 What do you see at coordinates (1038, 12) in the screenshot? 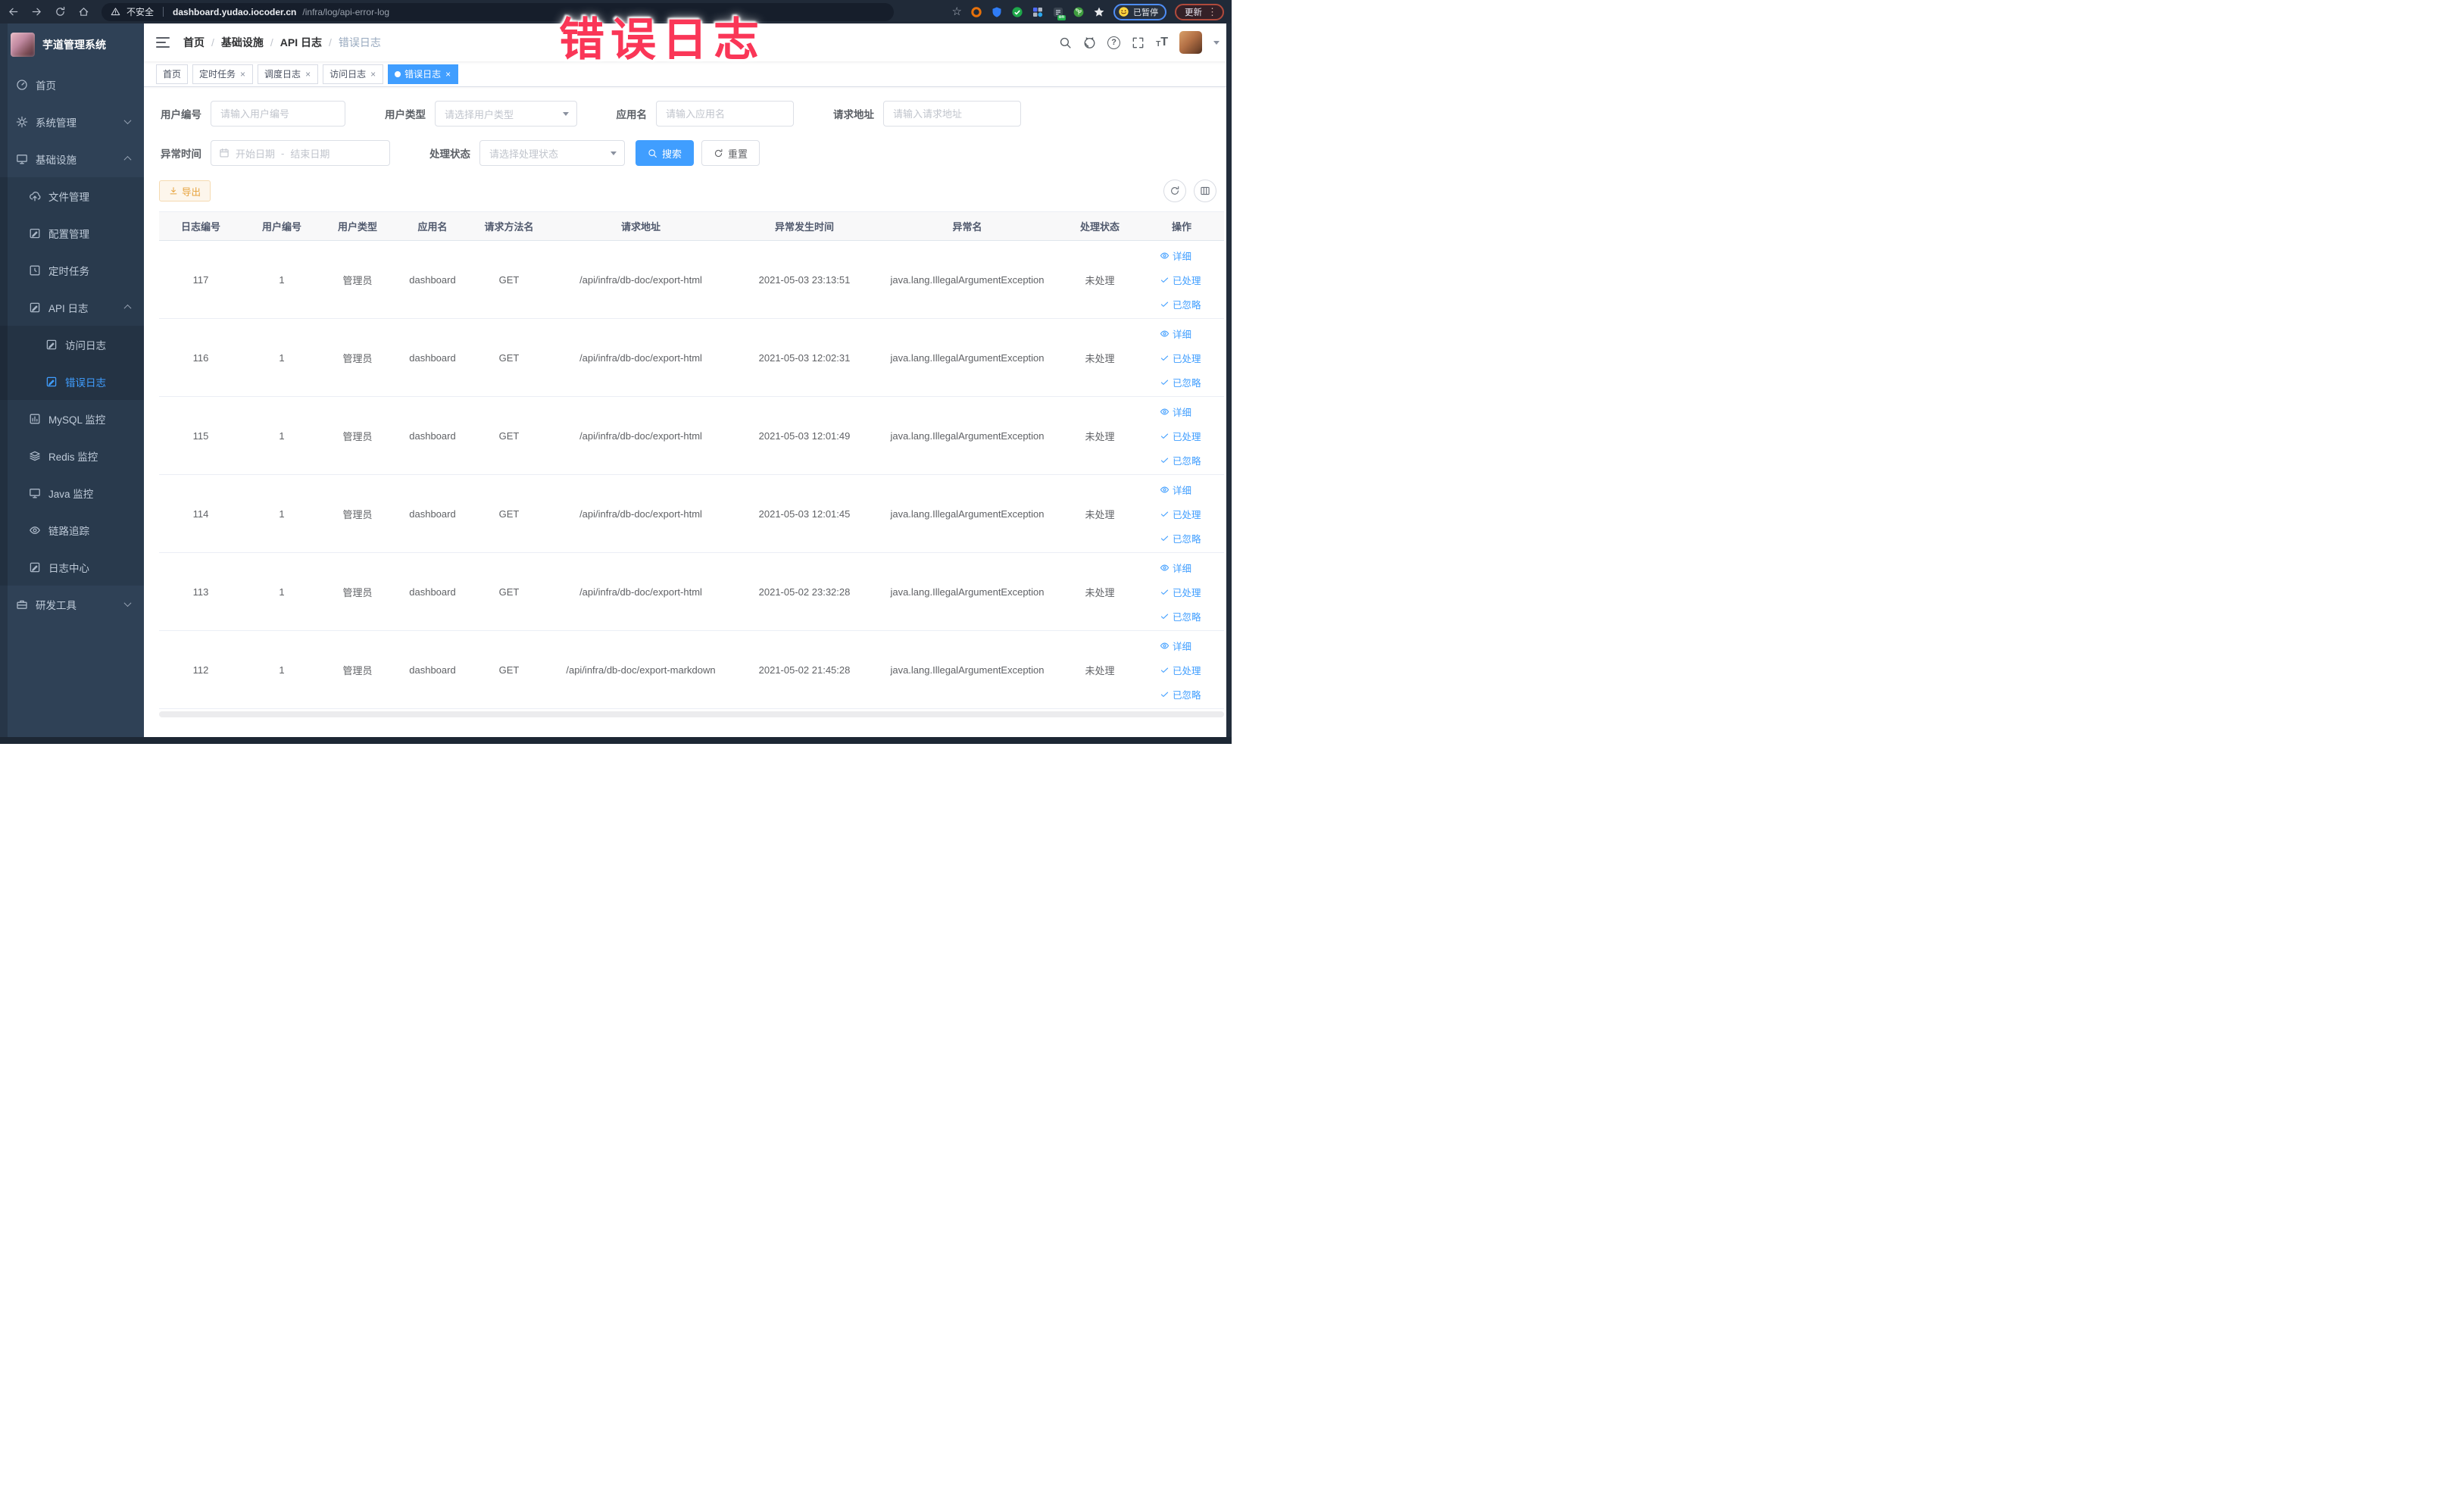
I see `grid-extension-icon` at bounding box center [1038, 12].